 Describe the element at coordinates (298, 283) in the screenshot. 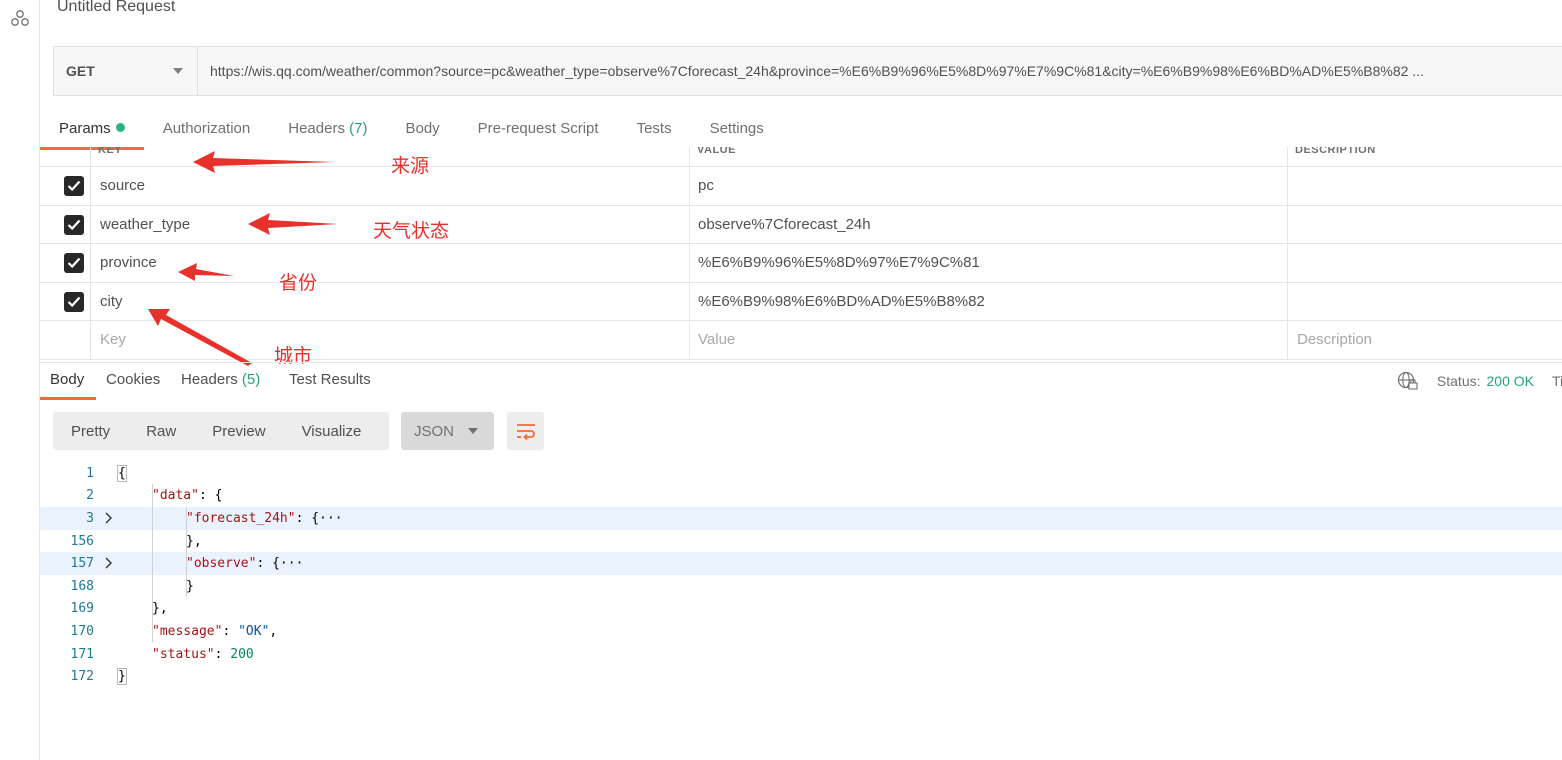

I see `annotation-province: 省份` at that location.